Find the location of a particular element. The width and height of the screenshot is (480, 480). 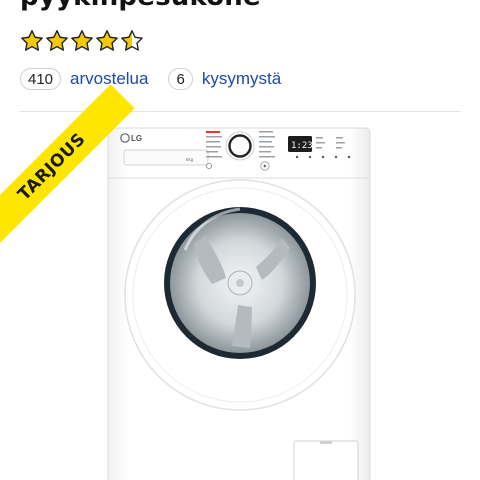

questions-count-badge: 6 is located at coordinates (180, 79).